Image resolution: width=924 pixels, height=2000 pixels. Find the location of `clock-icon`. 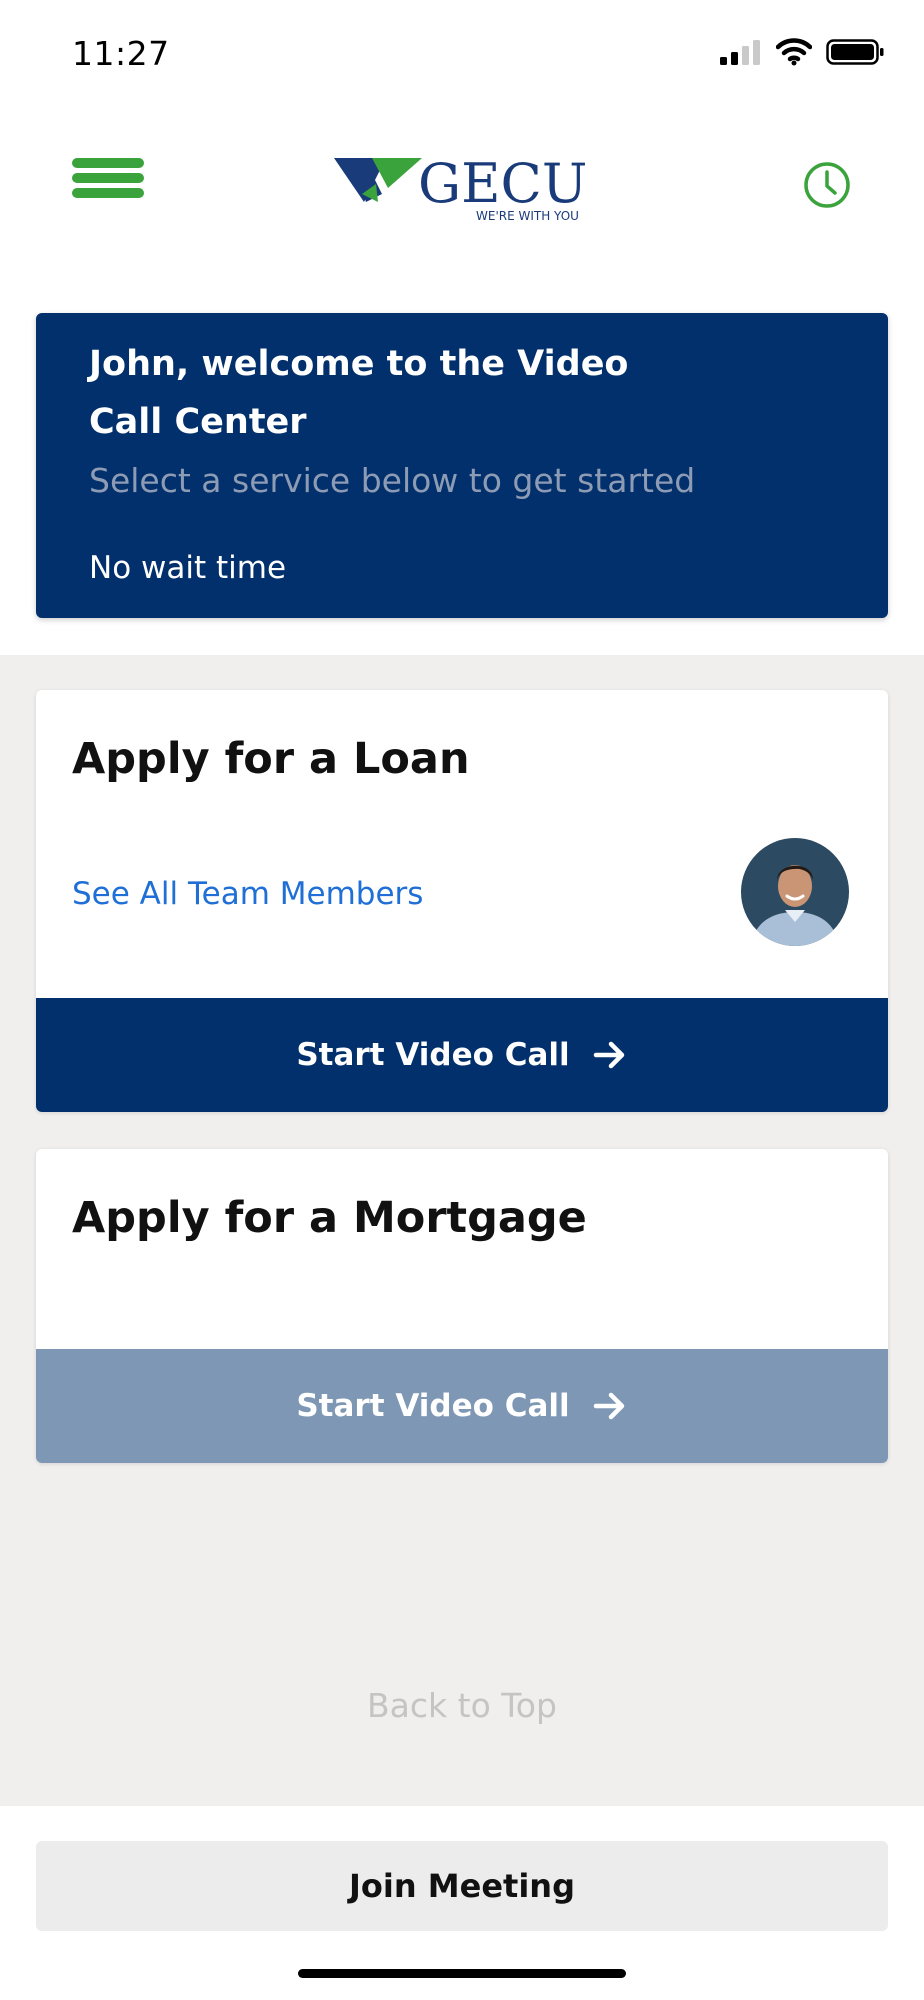

clock-icon is located at coordinates (827, 185).